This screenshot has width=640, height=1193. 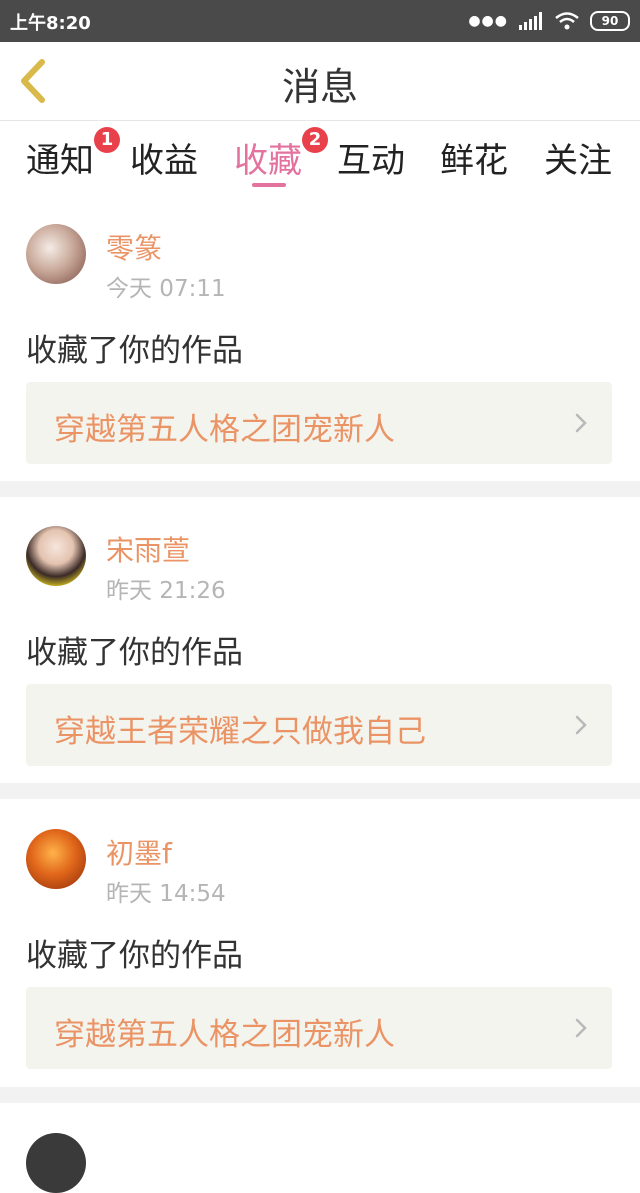 I want to click on nav-bar: 消息, so click(x=320, y=81).